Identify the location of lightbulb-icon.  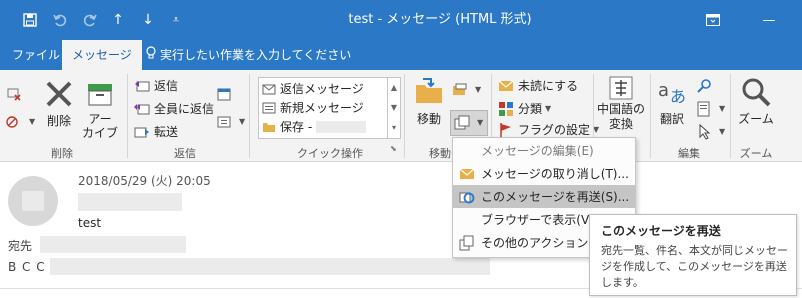
(151, 55).